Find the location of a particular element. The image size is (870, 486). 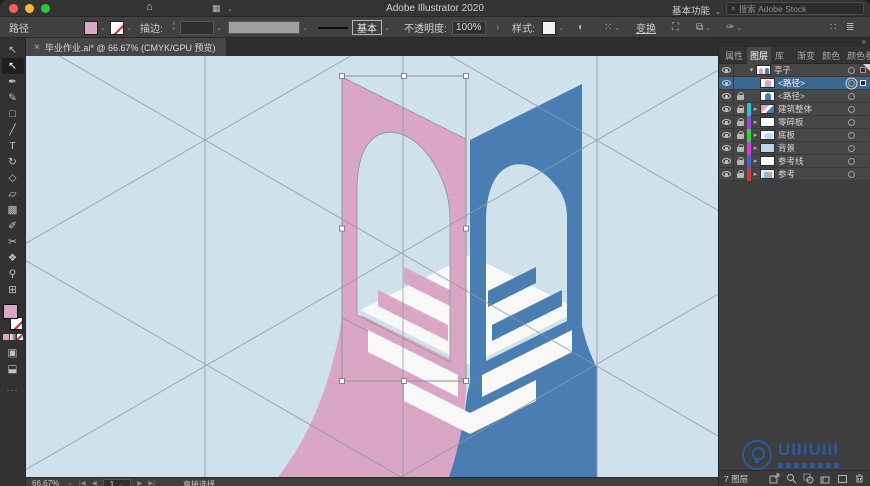

layer-name: 参考 is located at coordinates (813, 174).